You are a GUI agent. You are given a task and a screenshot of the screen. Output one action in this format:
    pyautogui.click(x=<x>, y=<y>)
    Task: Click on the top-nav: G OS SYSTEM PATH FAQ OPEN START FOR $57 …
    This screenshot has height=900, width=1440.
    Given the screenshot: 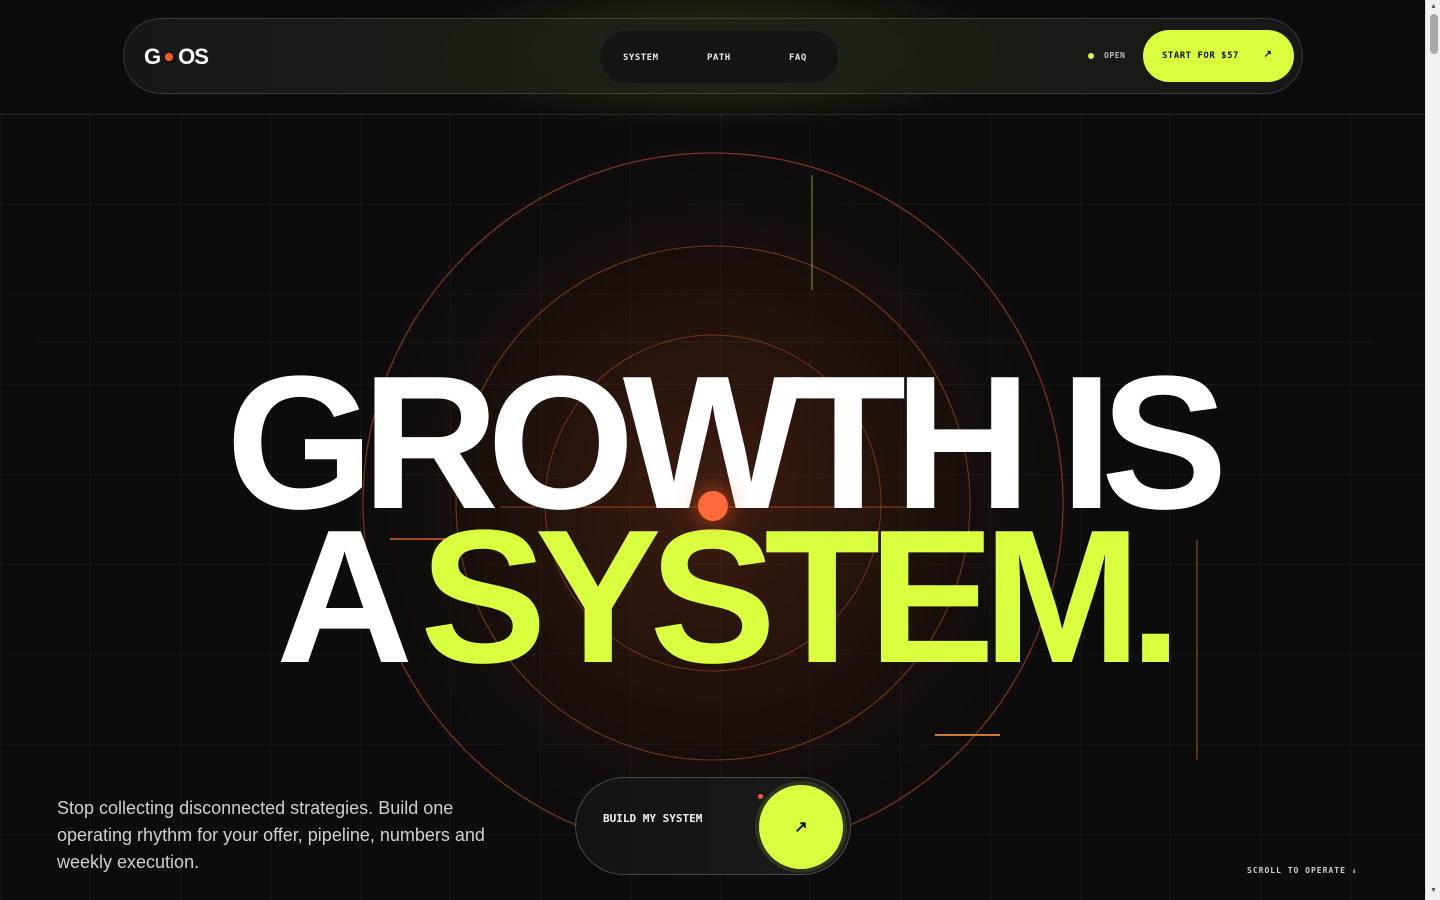 What is the action you would take?
    pyautogui.click(x=713, y=56)
    